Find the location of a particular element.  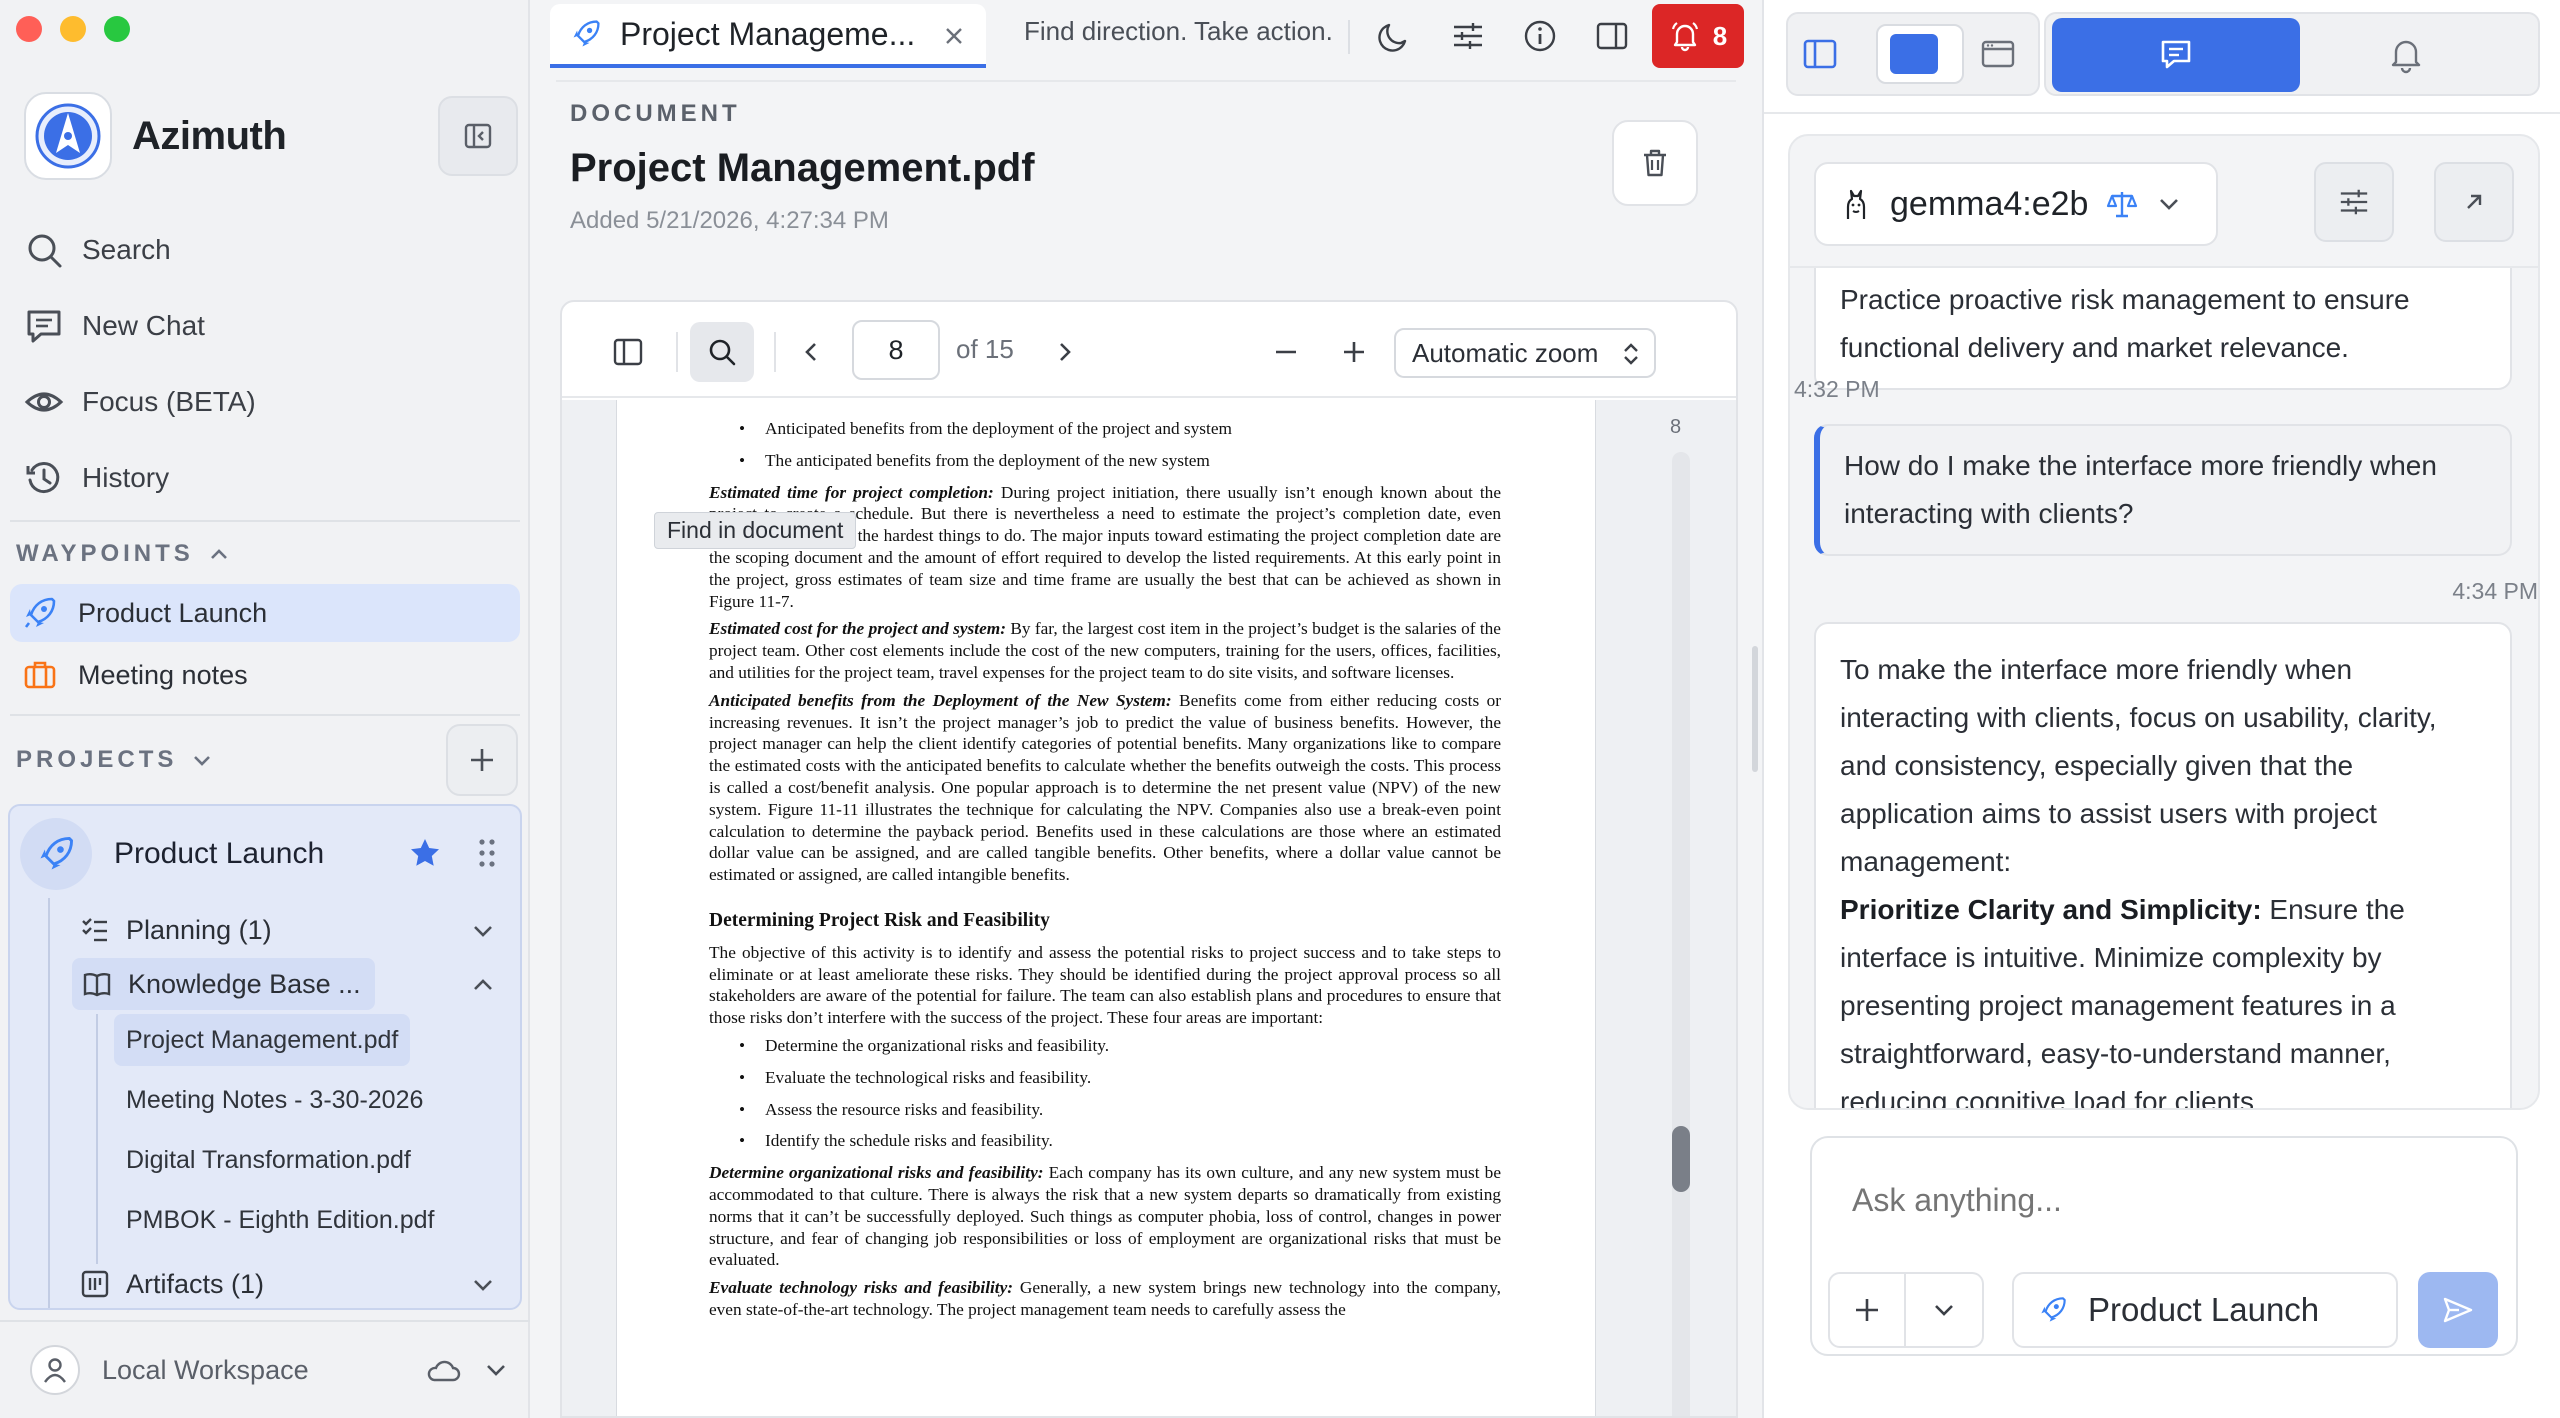

attachment-options-button is located at coordinates (1945, 1310).